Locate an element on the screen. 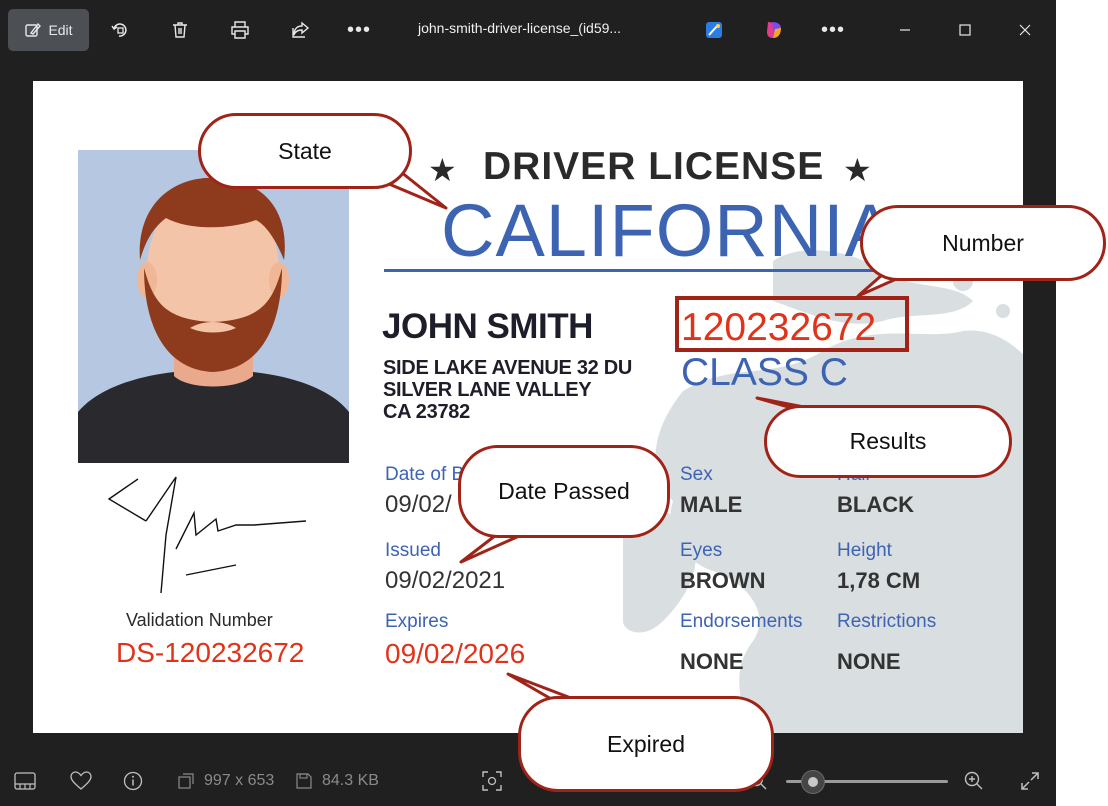 The height and width of the screenshot is (806, 1108). callout-date-passed: Date Passed is located at coordinates (564, 491).